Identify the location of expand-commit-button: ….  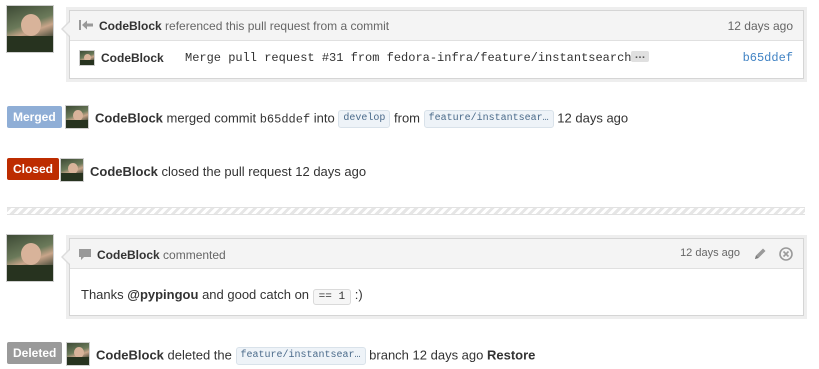
(640, 56).